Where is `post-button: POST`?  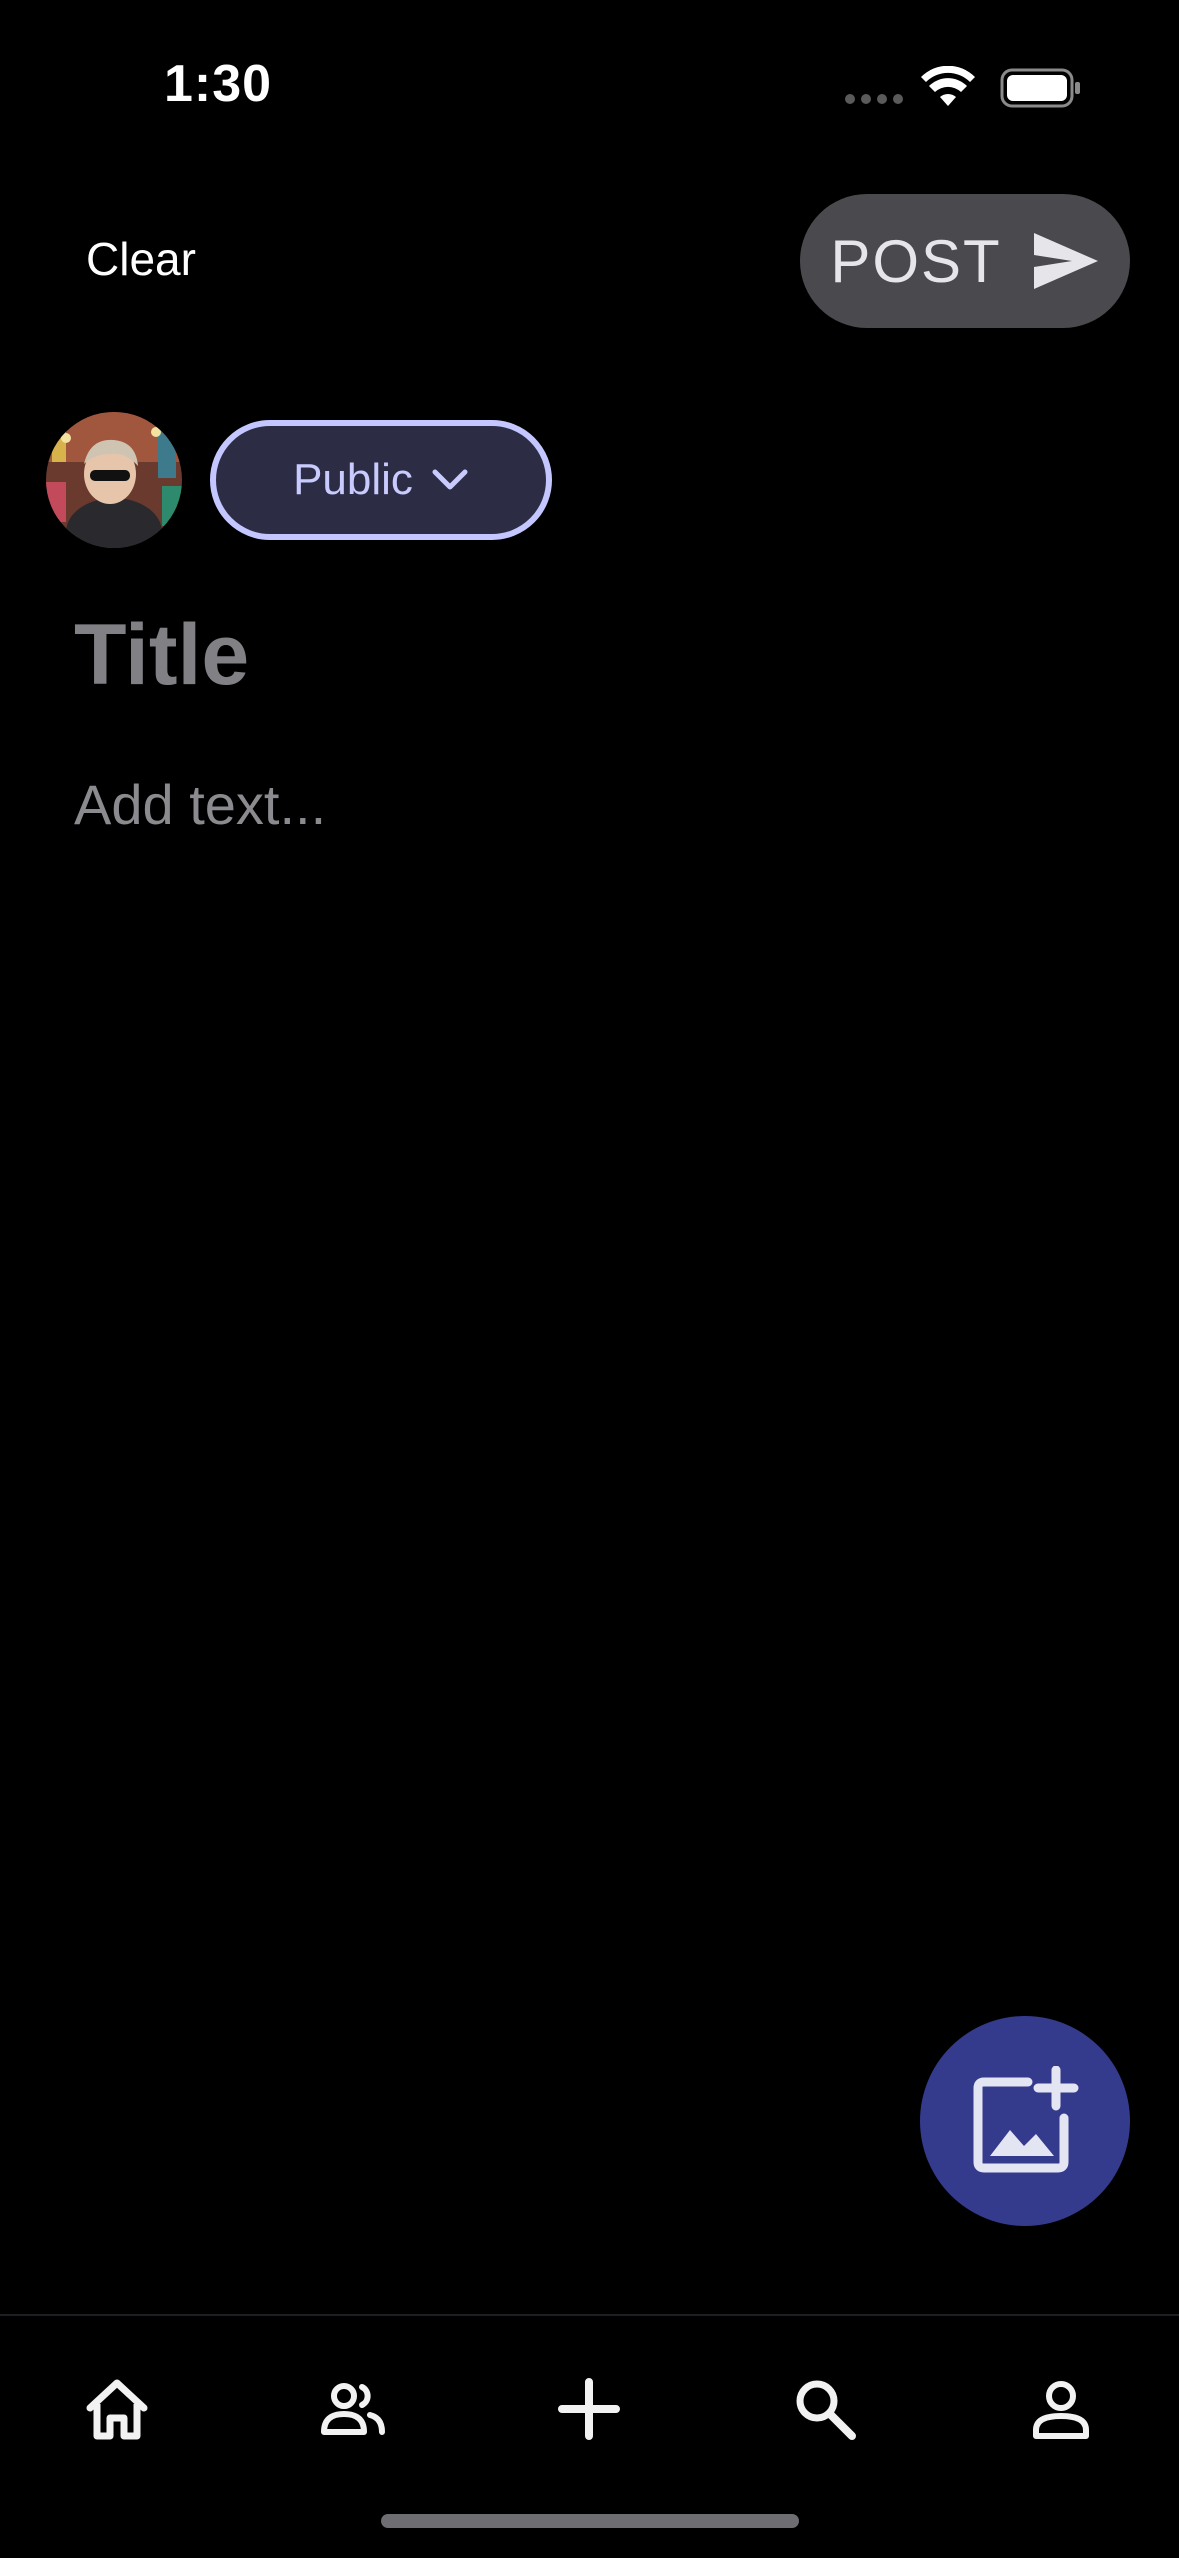
post-button: POST is located at coordinates (965, 261).